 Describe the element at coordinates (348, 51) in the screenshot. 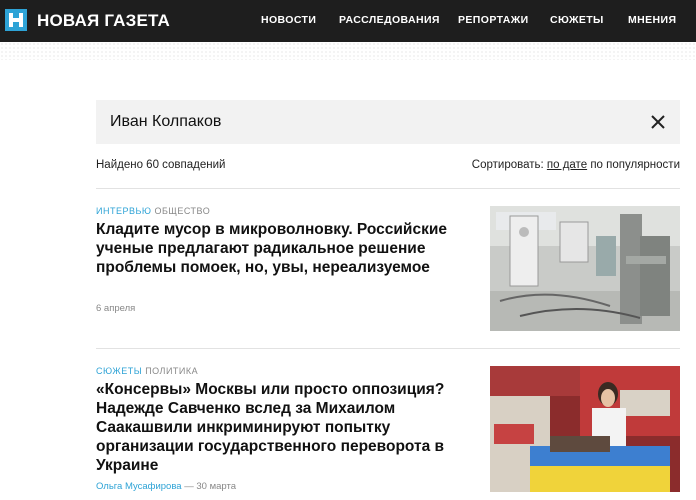

I see `dotted-divider` at that location.